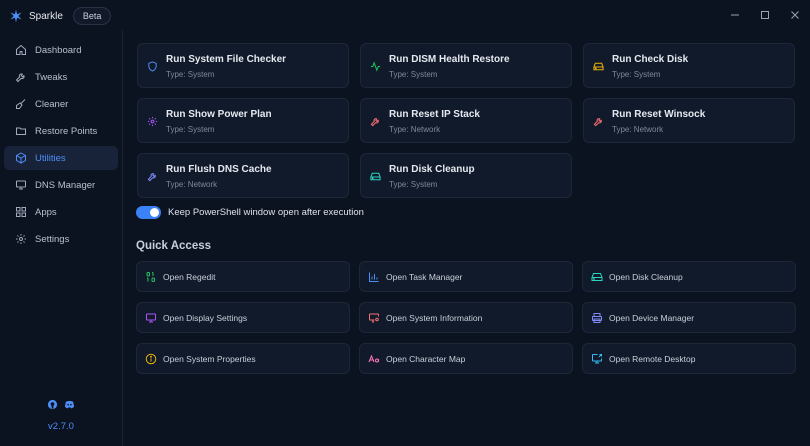  I want to click on quick-access-open-system-properties: Open System Properties, so click(243, 358).